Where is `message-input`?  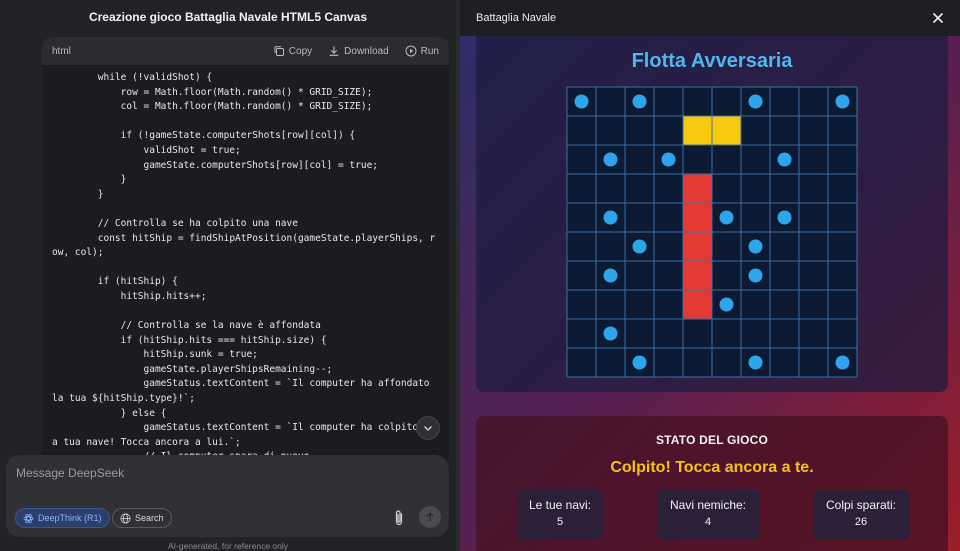 message-input is located at coordinates (226, 473).